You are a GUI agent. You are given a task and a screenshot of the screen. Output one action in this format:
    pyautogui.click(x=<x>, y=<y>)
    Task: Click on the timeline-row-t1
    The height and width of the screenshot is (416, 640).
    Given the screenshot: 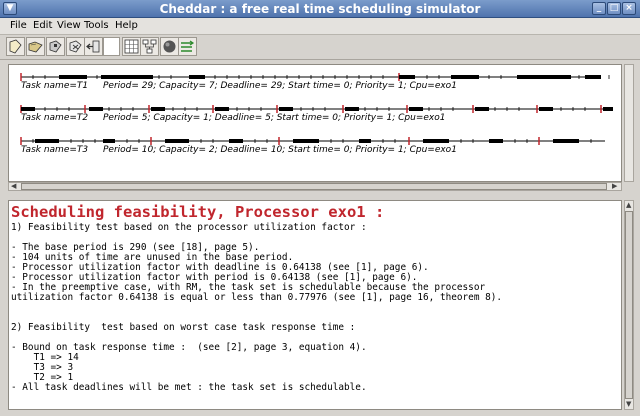 What is the action you would take?
    pyautogui.click(x=315, y=77)
    